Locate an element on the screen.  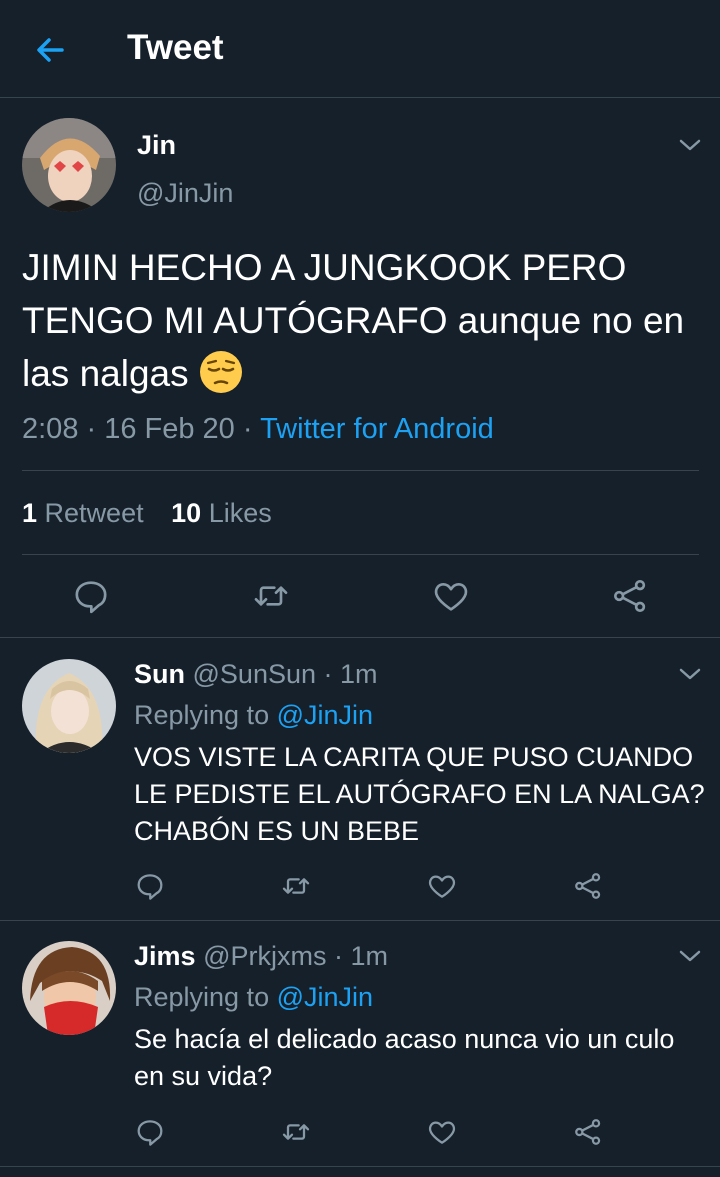
pensive-face-emoji-icon is located at coordinates (221, 372).